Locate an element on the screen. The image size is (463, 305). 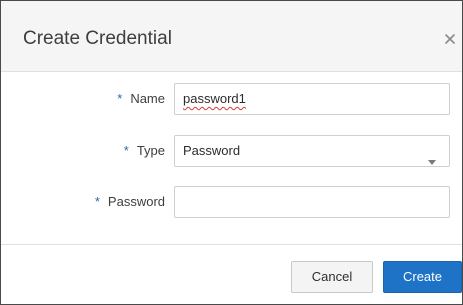
create-button: Create is located at coordinates (422, 277).